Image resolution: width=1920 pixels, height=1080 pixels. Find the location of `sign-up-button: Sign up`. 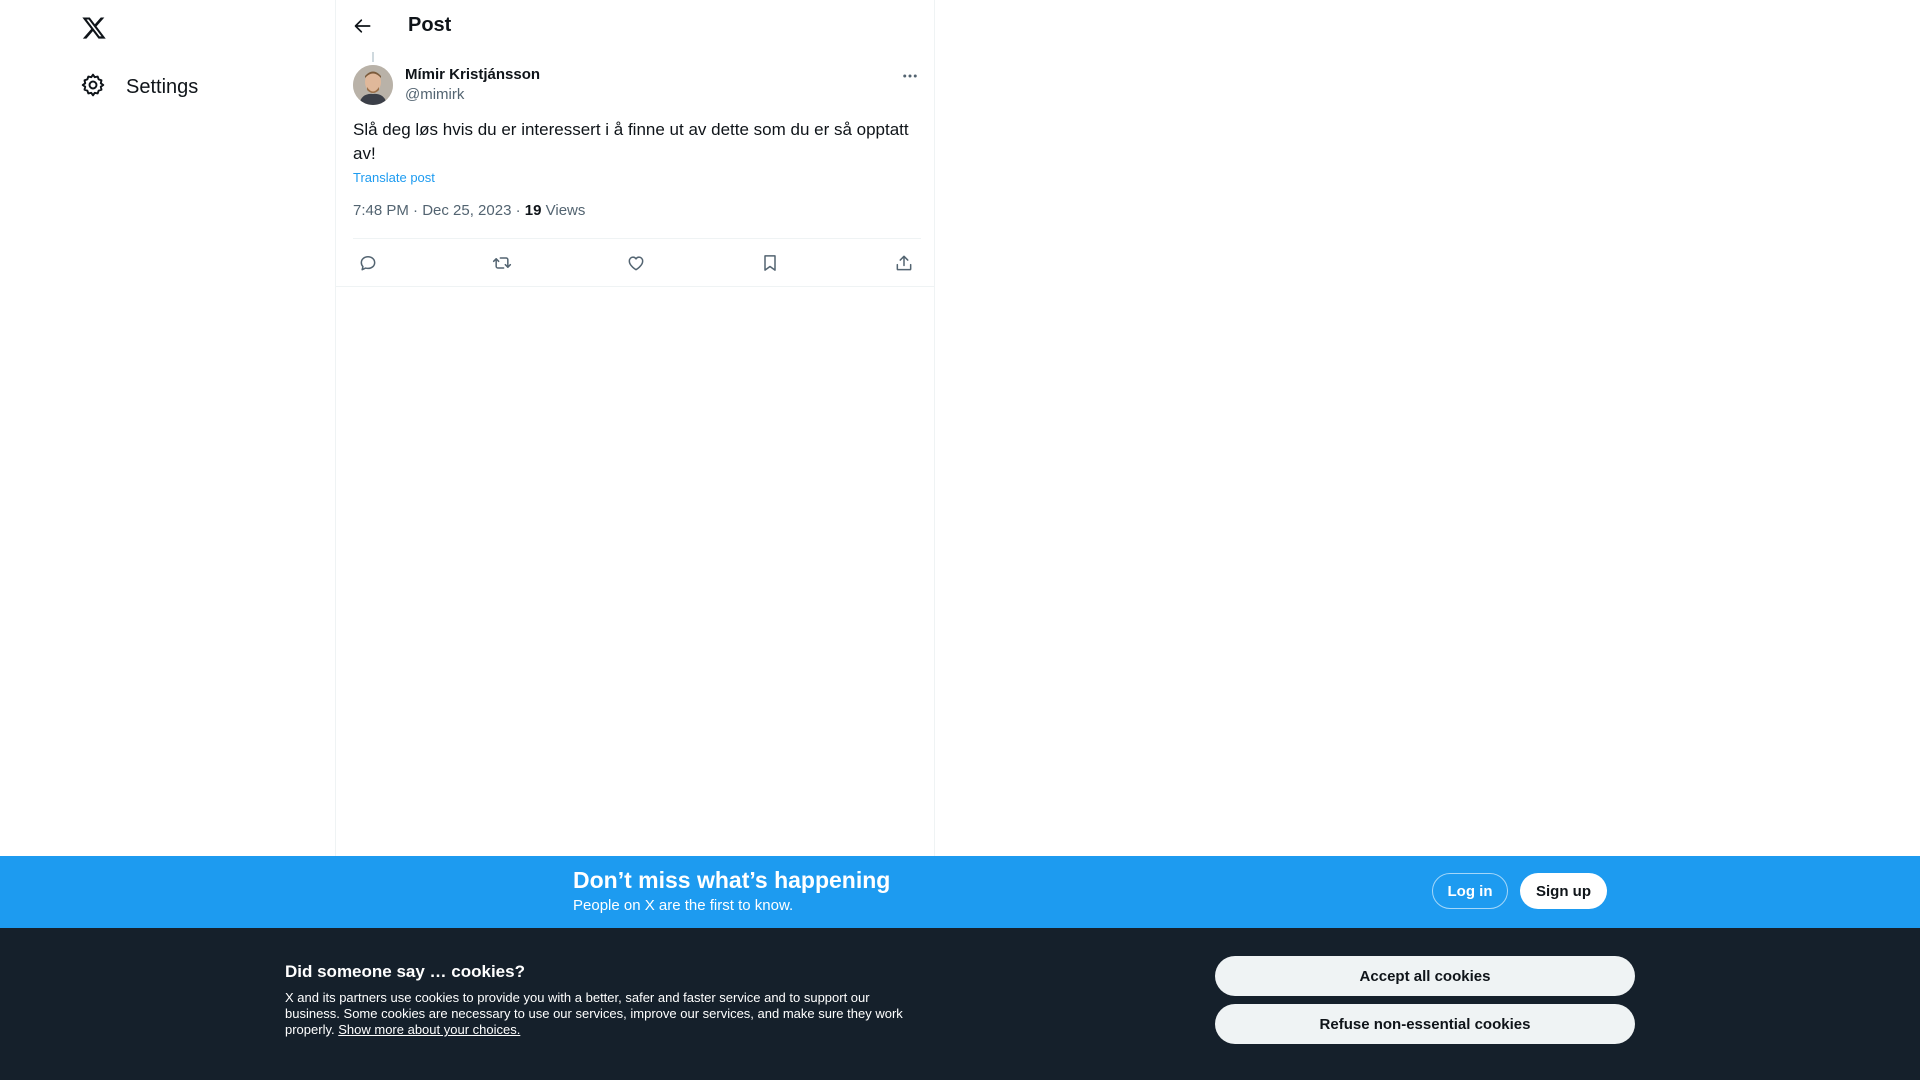

sign-up-button: Sign up is located at coordinates (1563, 891).